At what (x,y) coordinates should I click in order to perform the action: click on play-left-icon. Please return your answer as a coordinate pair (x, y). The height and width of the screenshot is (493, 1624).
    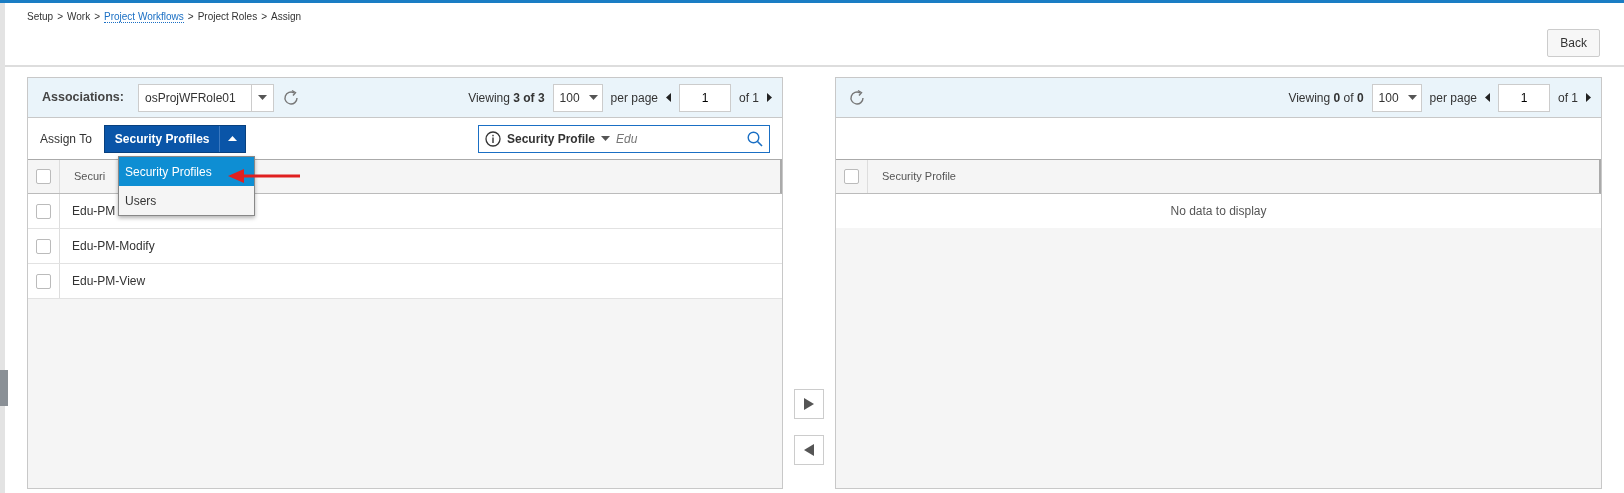
    Looking at the image, I should click on (809, 450).